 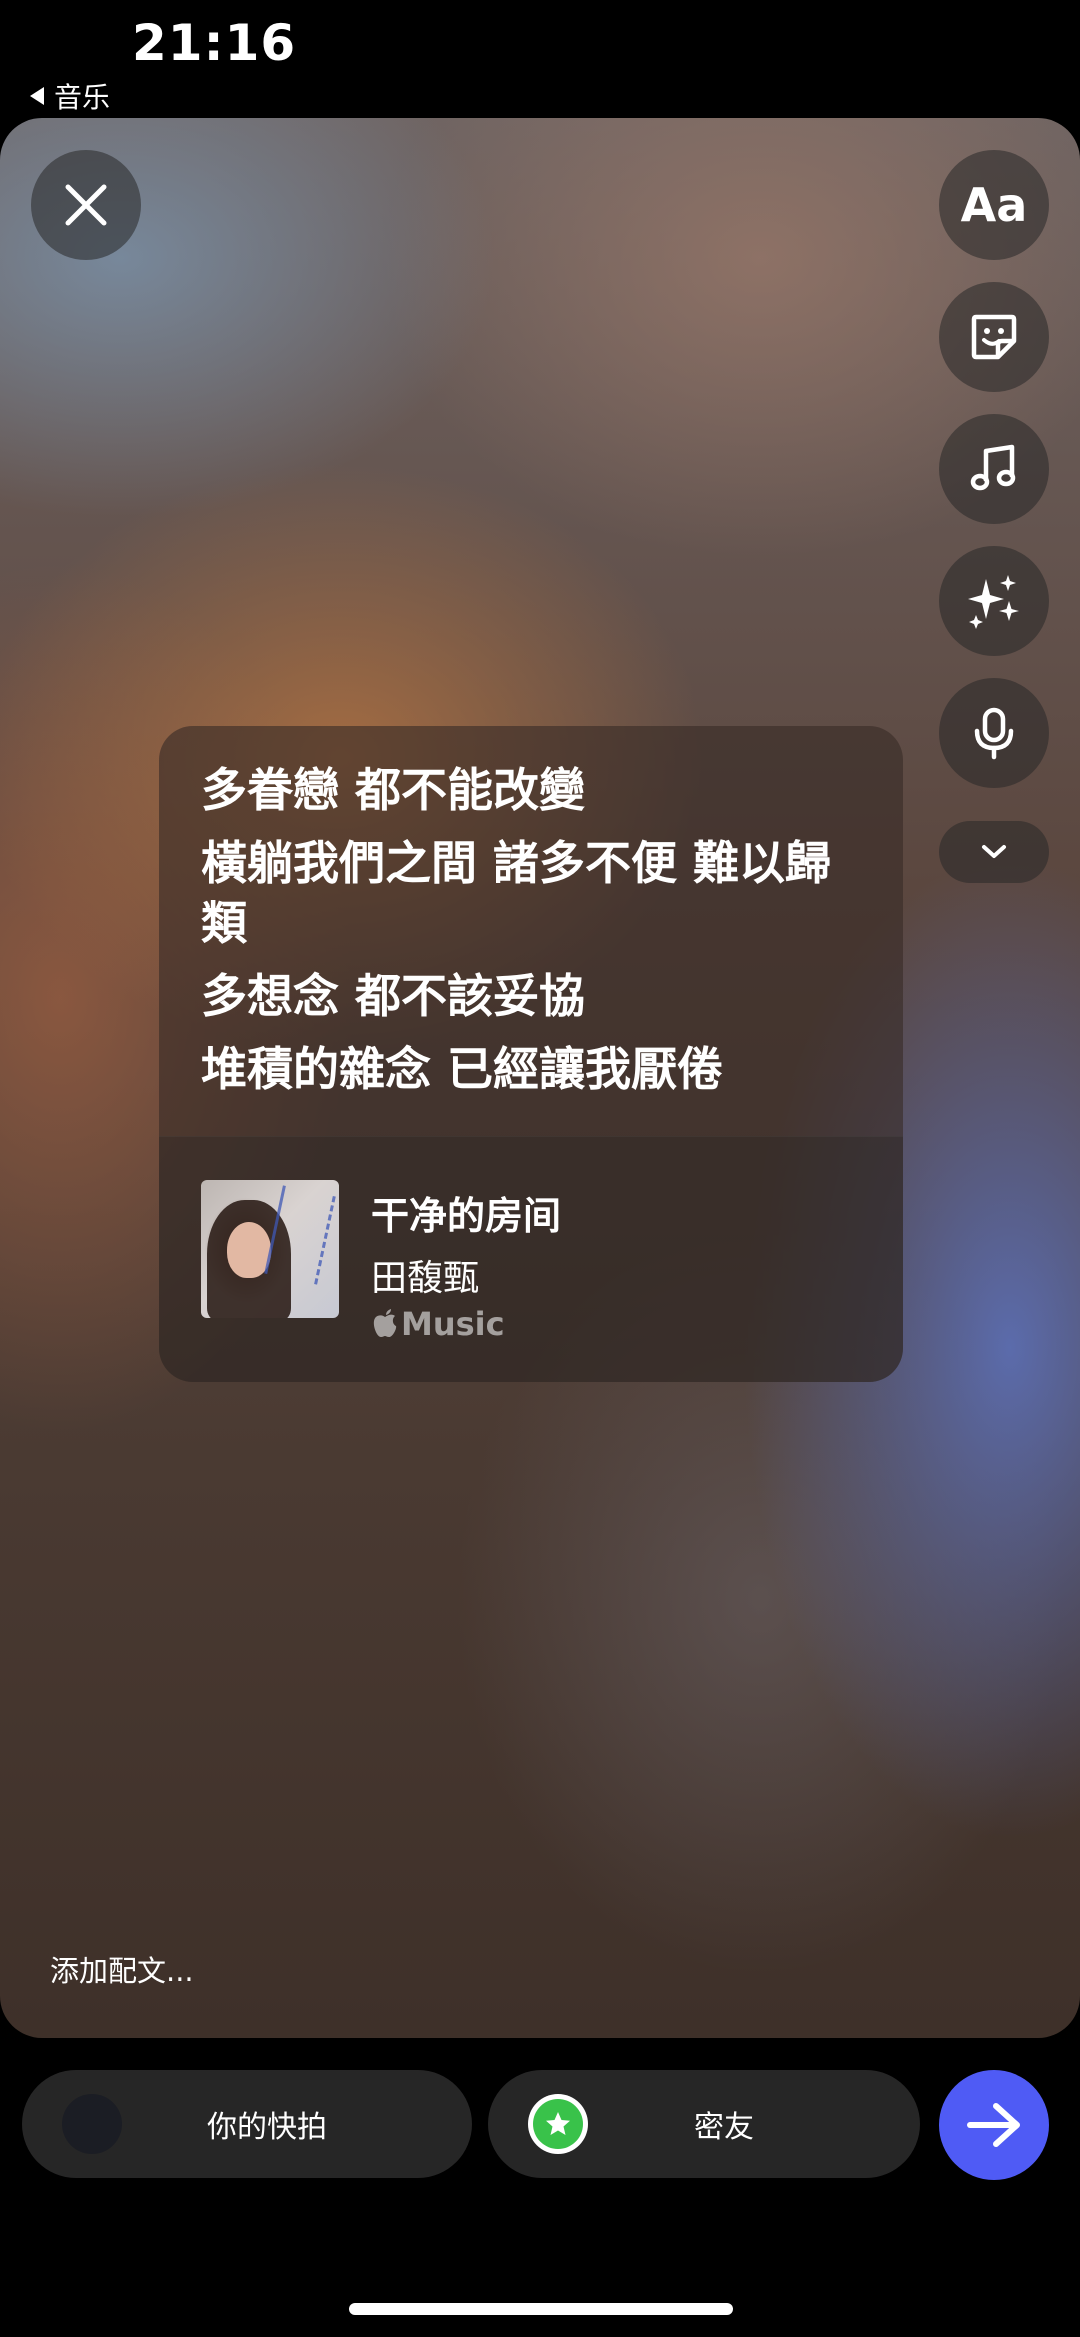 What do you see at coordinates (704, 2124) in the screenshot?
I see `close-friends-button: 密友` at bounding box center [704, 2124].